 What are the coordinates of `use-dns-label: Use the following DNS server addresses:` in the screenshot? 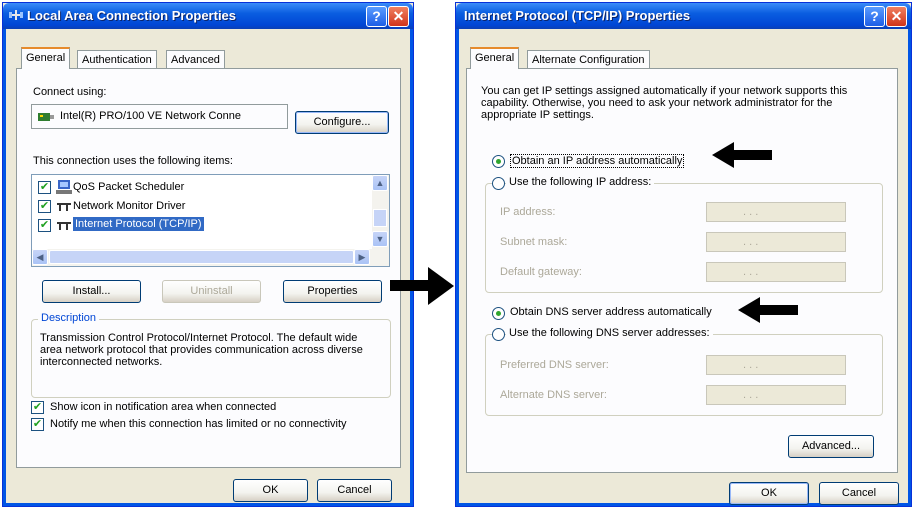 It's located at (609, 333).